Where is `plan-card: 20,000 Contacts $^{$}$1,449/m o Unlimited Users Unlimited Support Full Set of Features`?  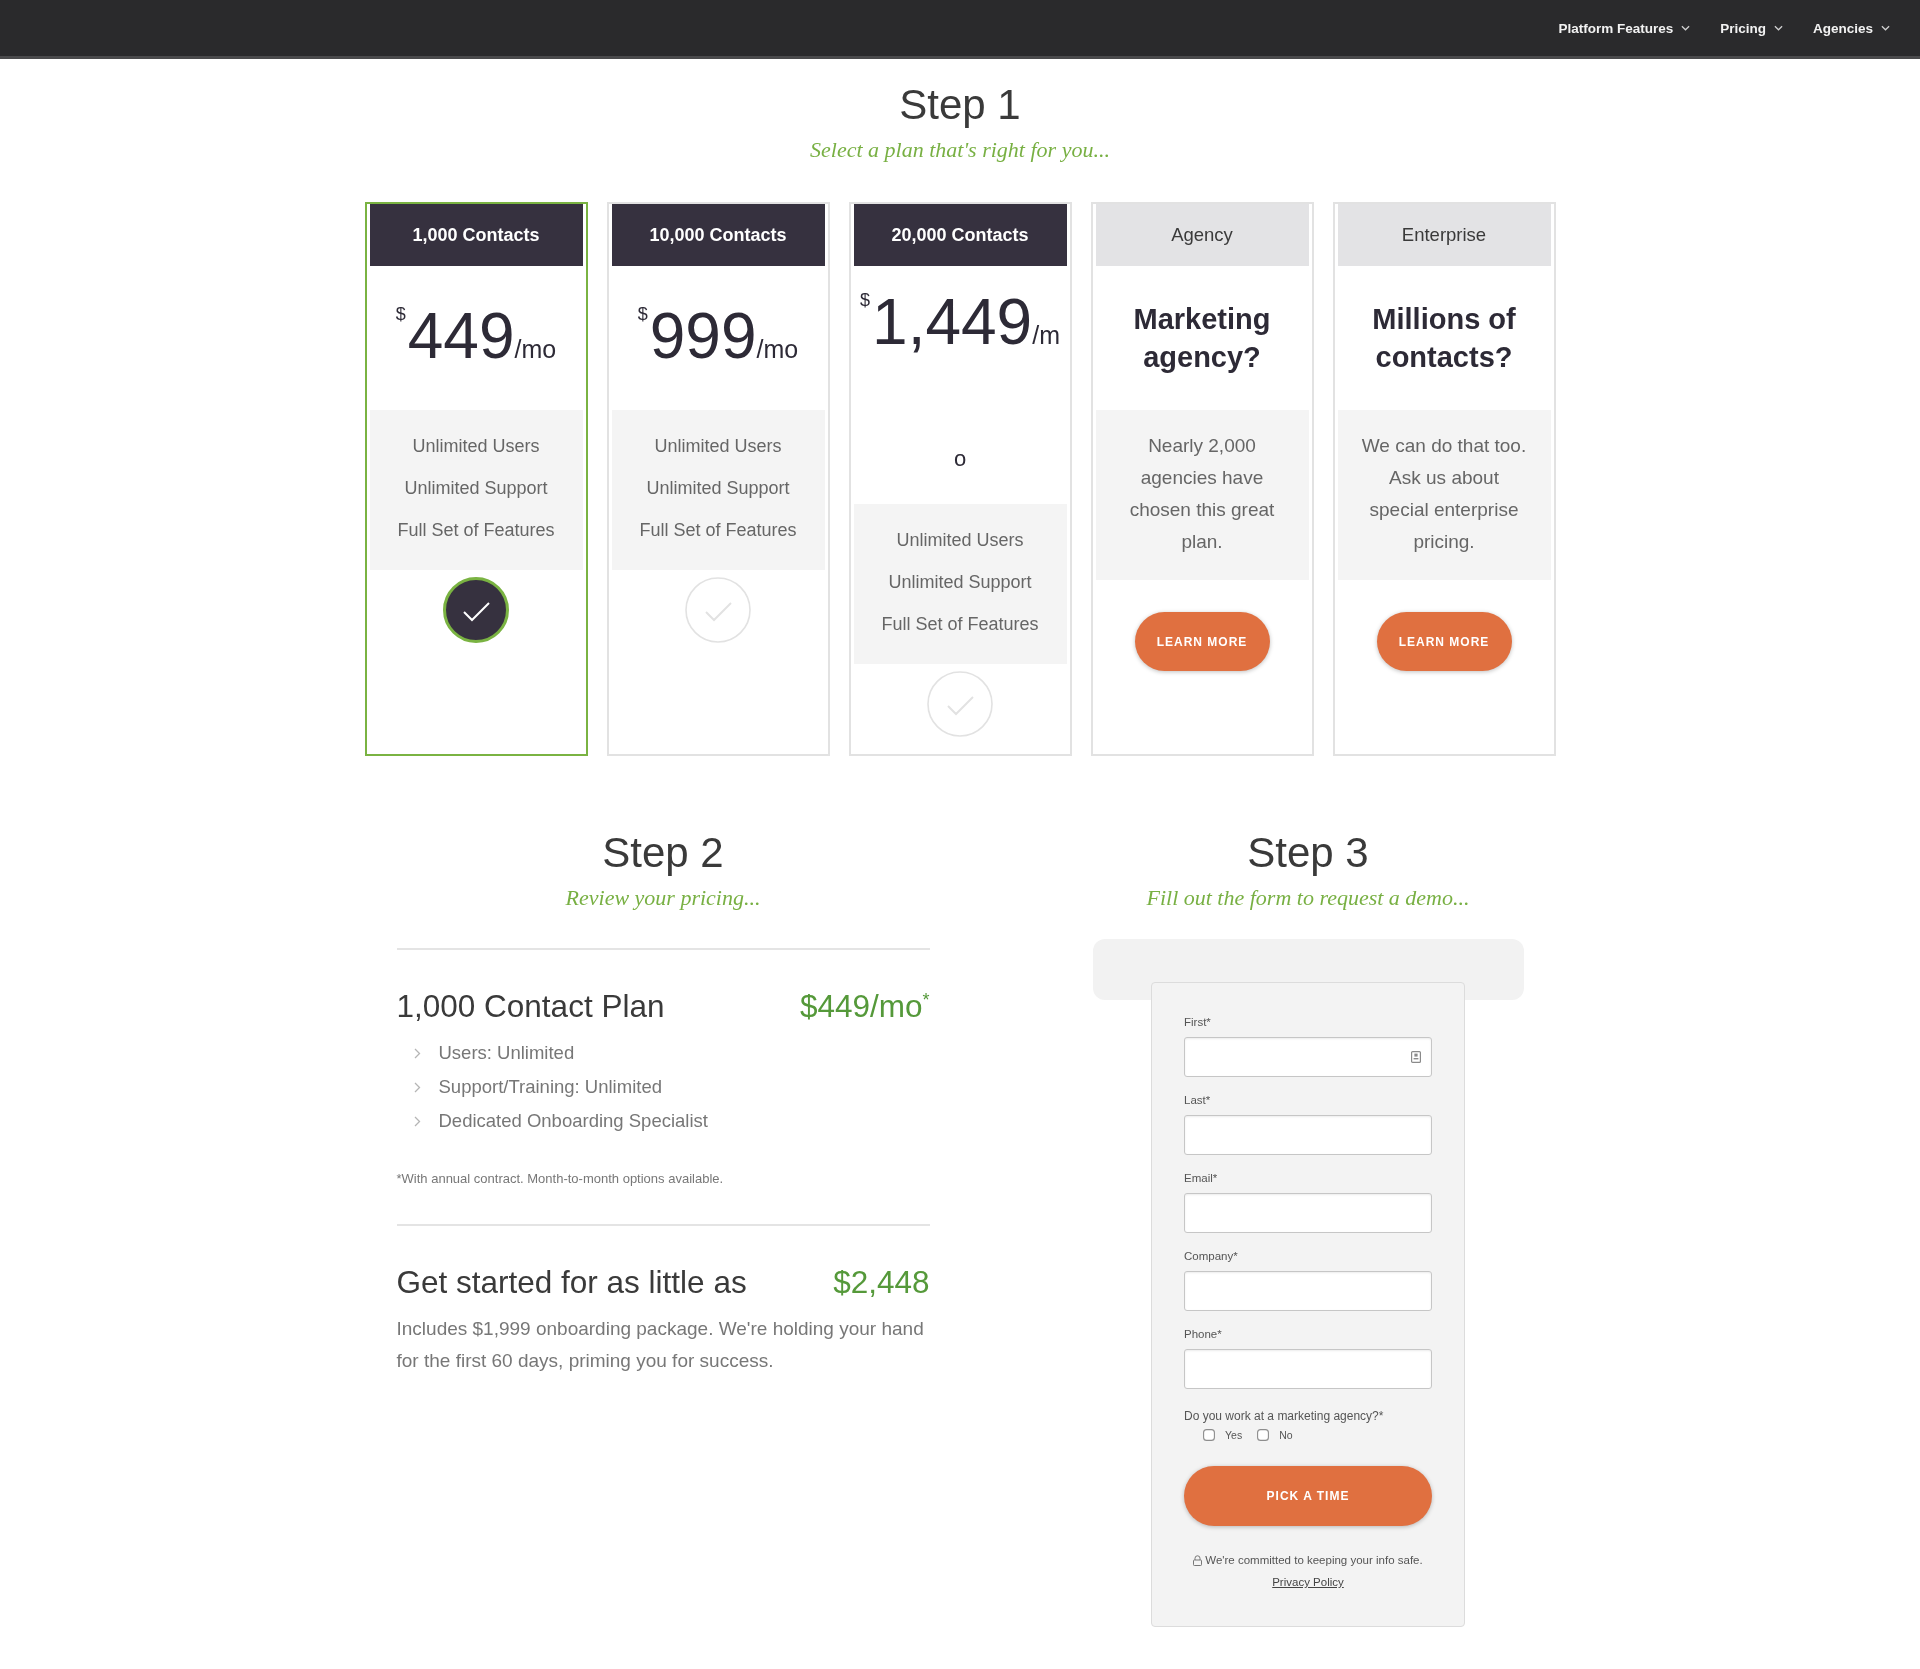 plan-card: 20,000 Contacts $^{$}$1,449/m o Unlimited Users Unlimited Support Full Set of Features is located at coordinates (960, 479).